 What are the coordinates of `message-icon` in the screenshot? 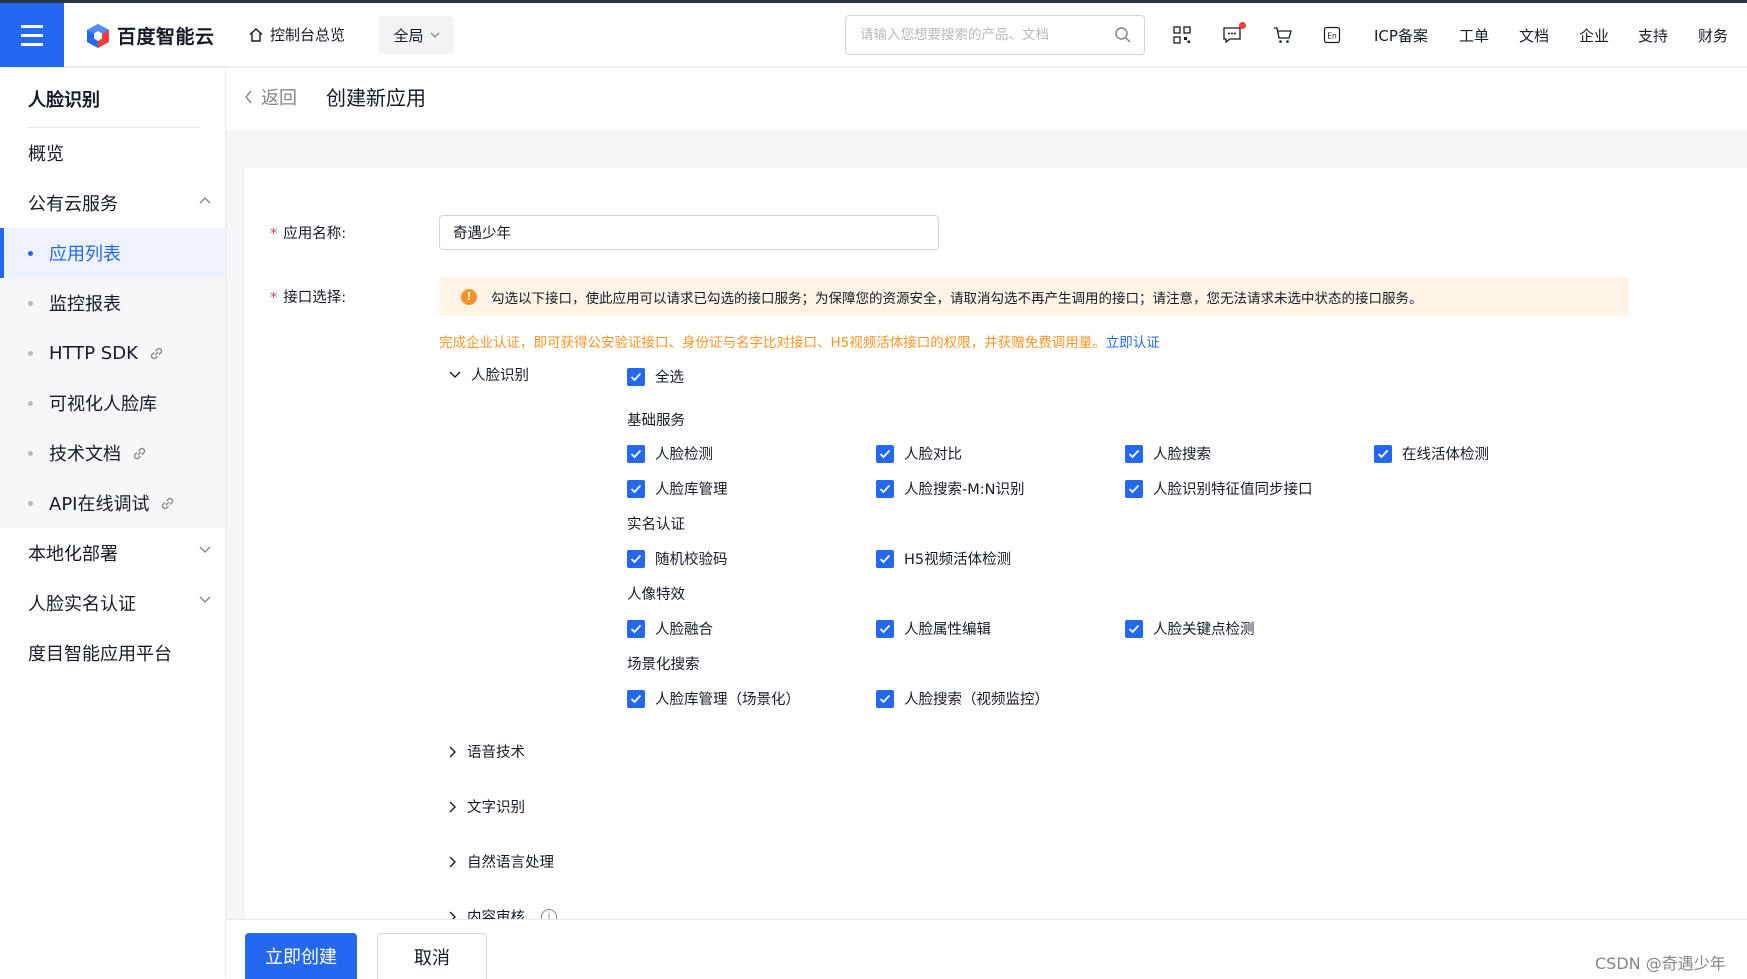 It's located at (1232, 35).